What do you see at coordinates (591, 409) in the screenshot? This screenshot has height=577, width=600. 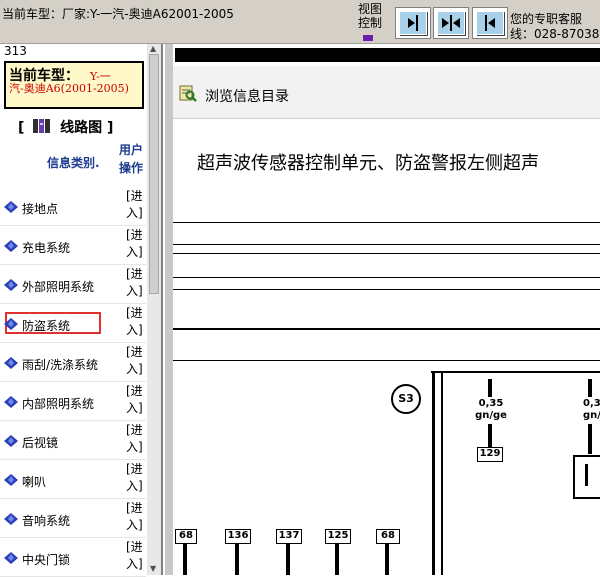 I see `wire-label-right: 0,3 gn/` at bounding box center [591, 409].